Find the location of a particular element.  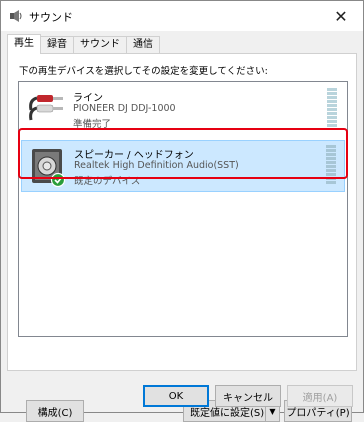

device-status: 準備完了 is located at coordinates (92, 124).